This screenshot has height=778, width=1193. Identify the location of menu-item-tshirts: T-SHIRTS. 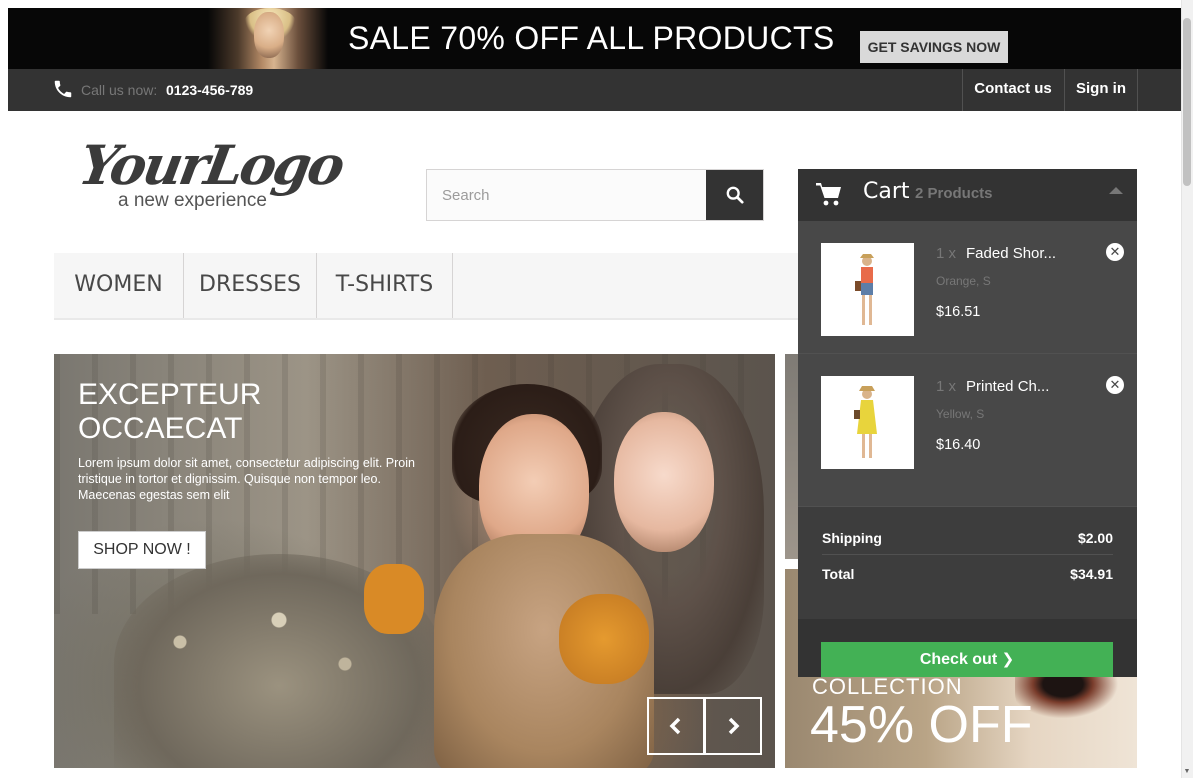
(385, 285).